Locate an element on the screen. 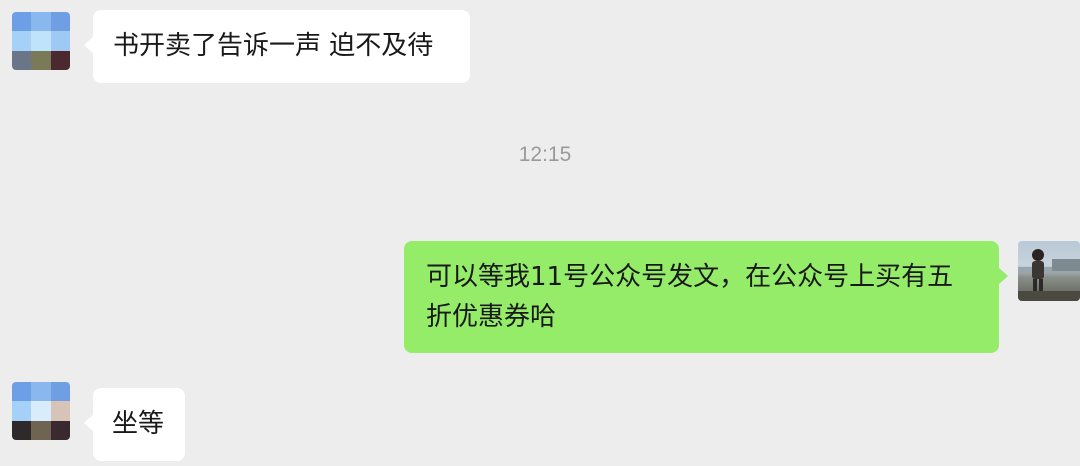  message-bubble-incoming: 坐等 is located at coordinates (134, 424).